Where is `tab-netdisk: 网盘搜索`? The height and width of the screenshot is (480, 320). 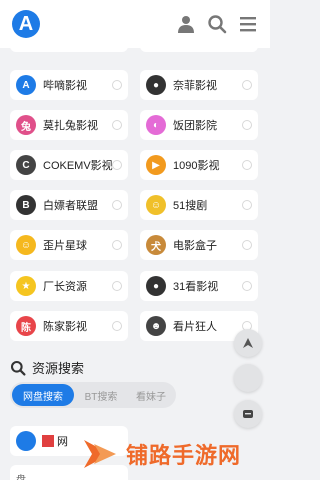 tab-netdisk: 网盘搜索 is located at coordinates (43, 395).